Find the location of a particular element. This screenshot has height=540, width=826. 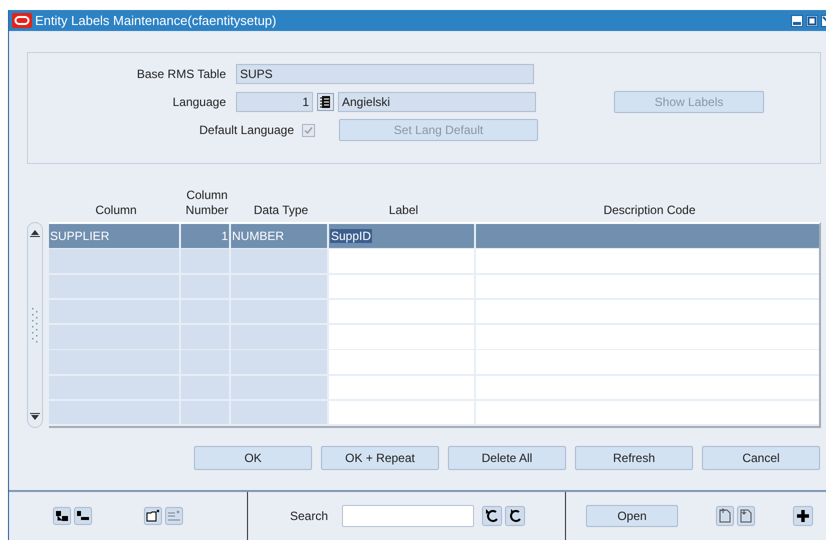

column-header: Label is located at coordinates (404, 210).